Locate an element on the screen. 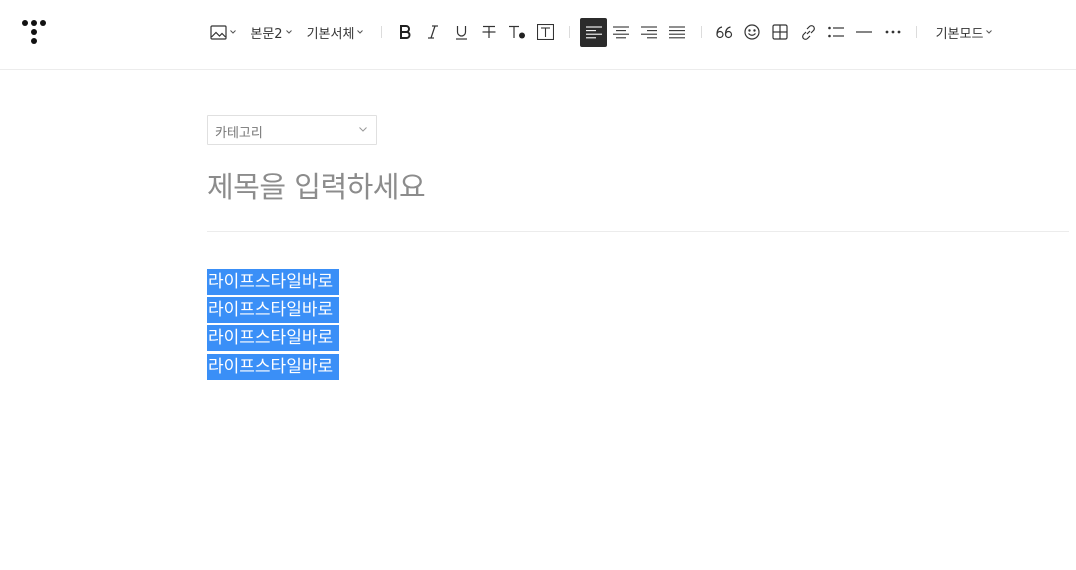 Image resolution: width=1076 pixels, height=570 pixels. align-left-button is located at coordinates (593, 32).